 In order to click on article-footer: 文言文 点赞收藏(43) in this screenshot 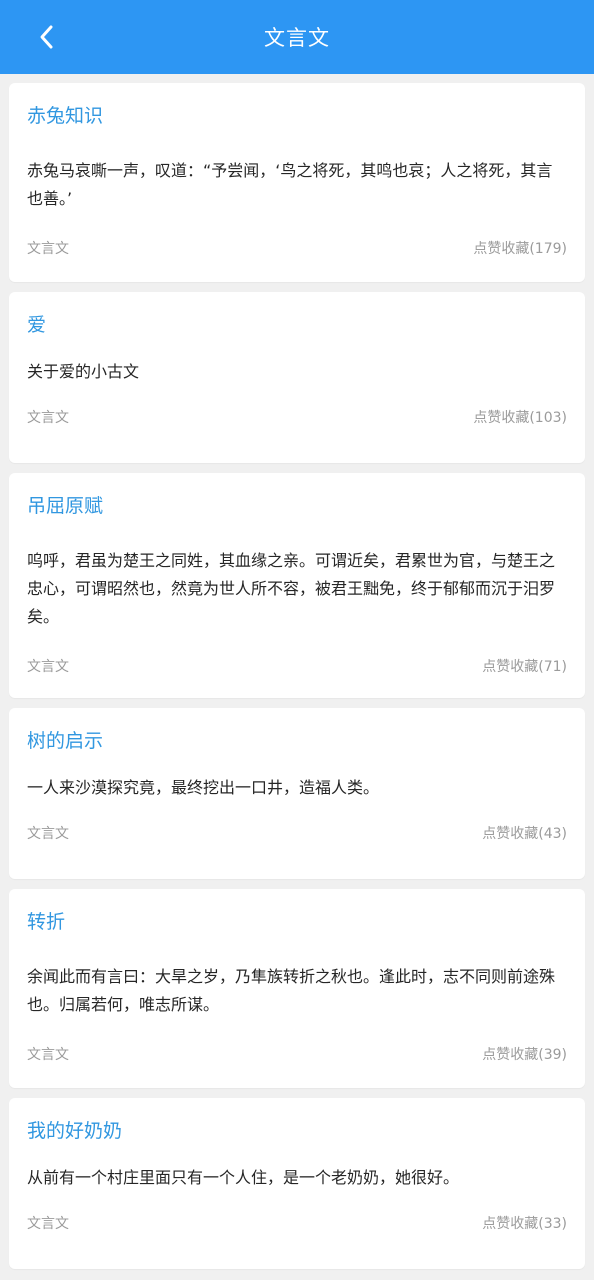, I will do `click(297, 834)`.